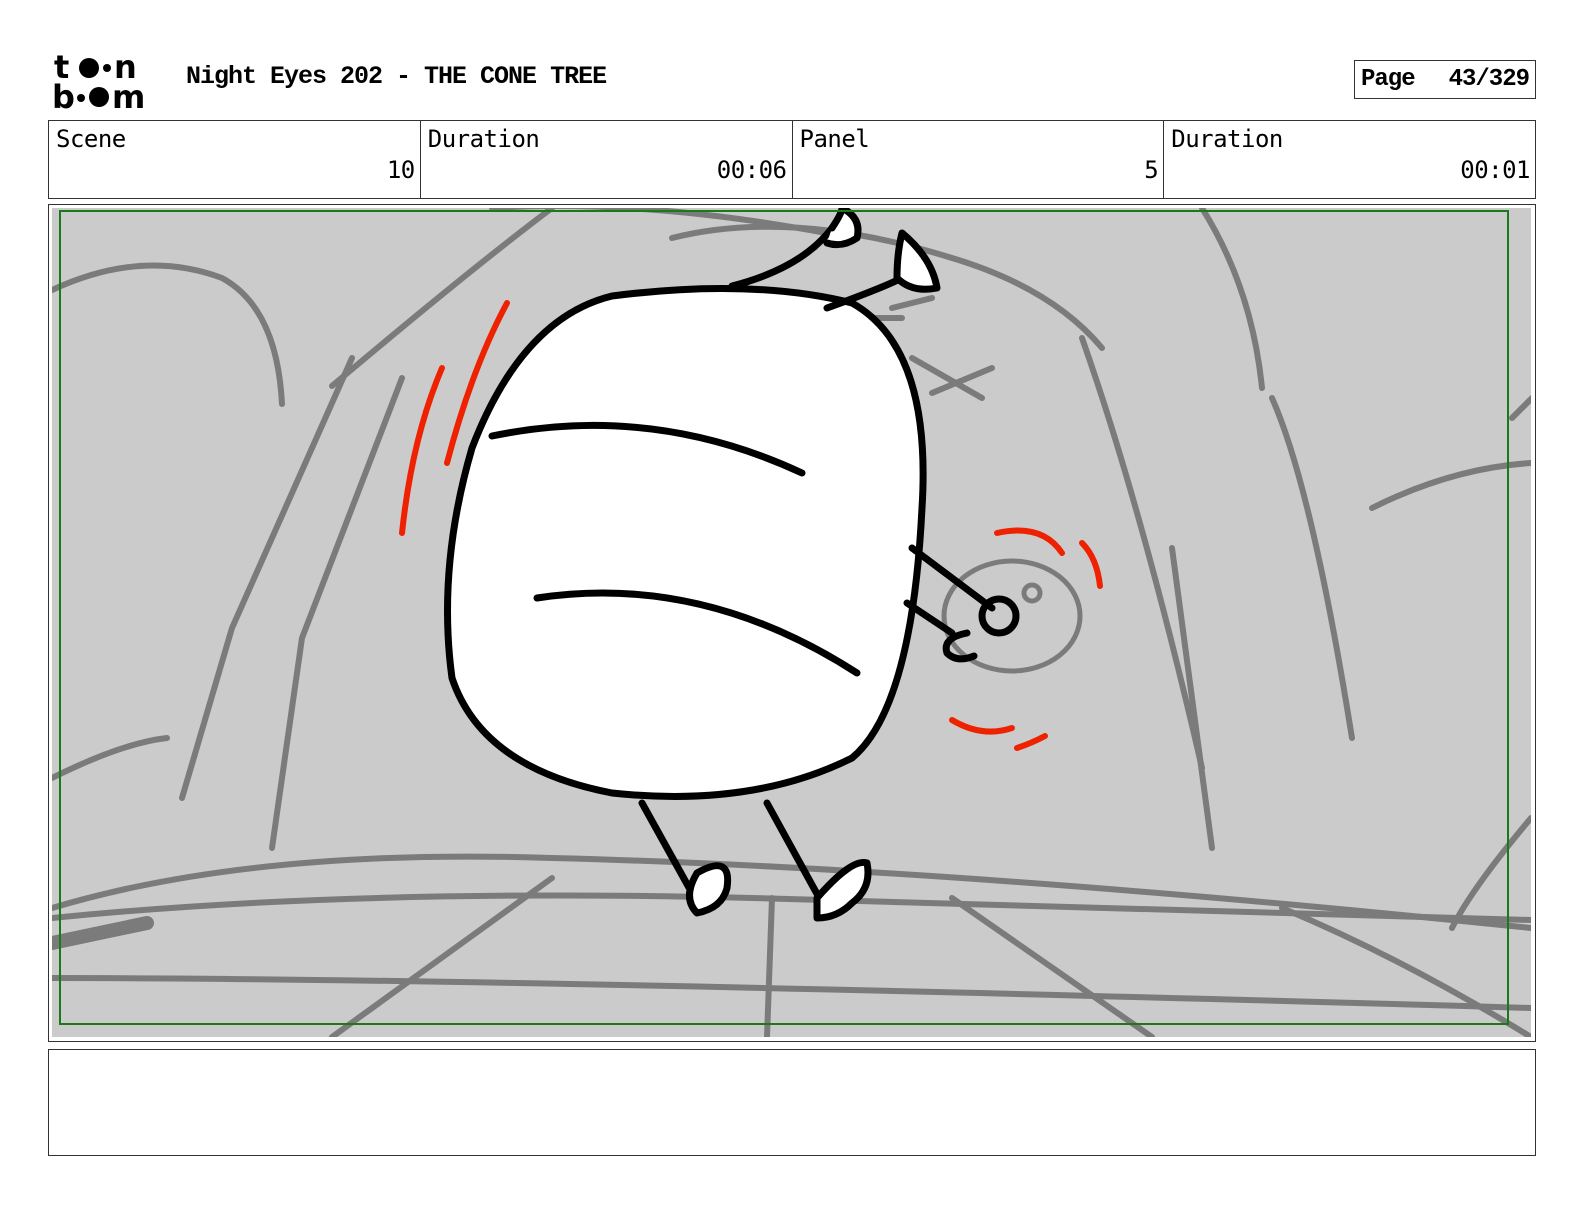  Describe the element at coordinates (1227, 139) in the screenshot. I see `panel-duration-label: Duration` at that location.